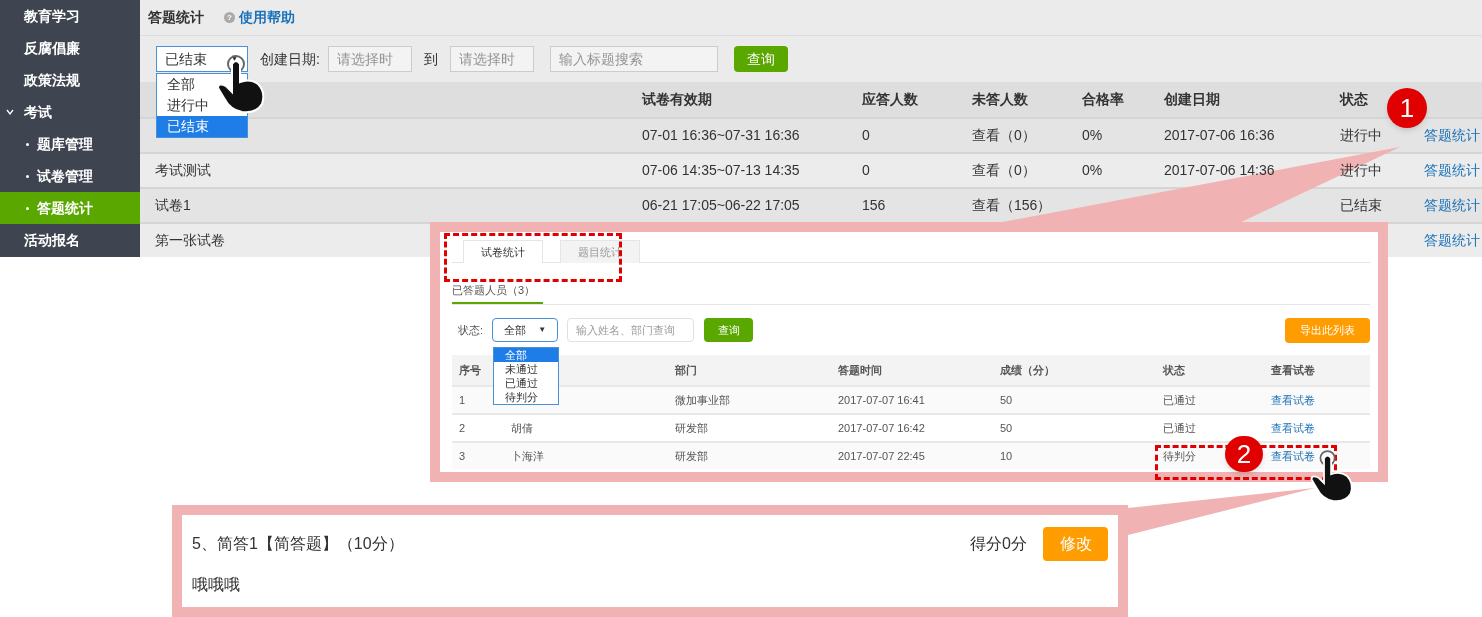 The height and width of the screenshot is (617, 1482). Describe the element at coordinates (633, 59) in the screenshot. I see `search-field: 输入标题搜索` at that location.